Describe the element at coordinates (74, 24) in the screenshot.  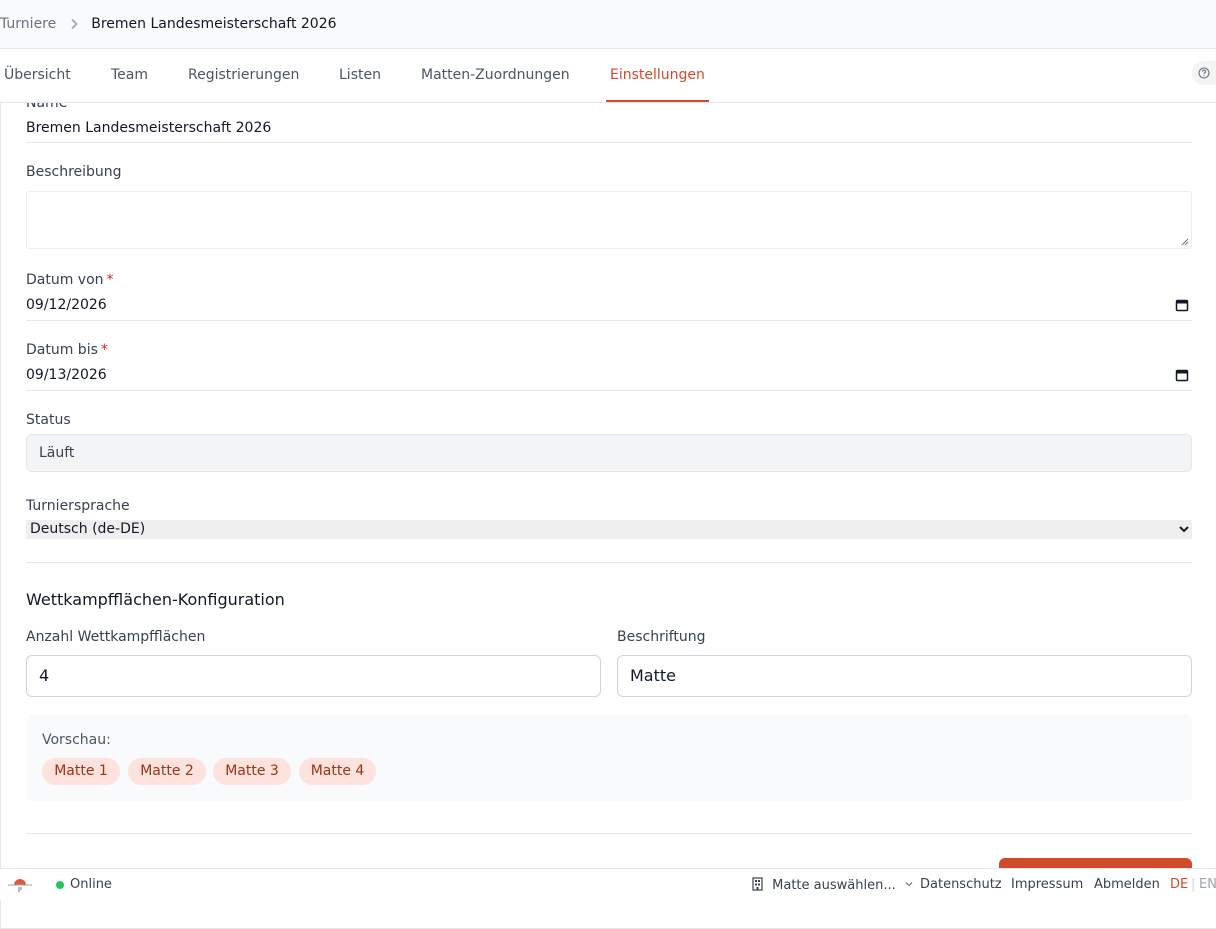
I see `chevron-right-icon` at that location.